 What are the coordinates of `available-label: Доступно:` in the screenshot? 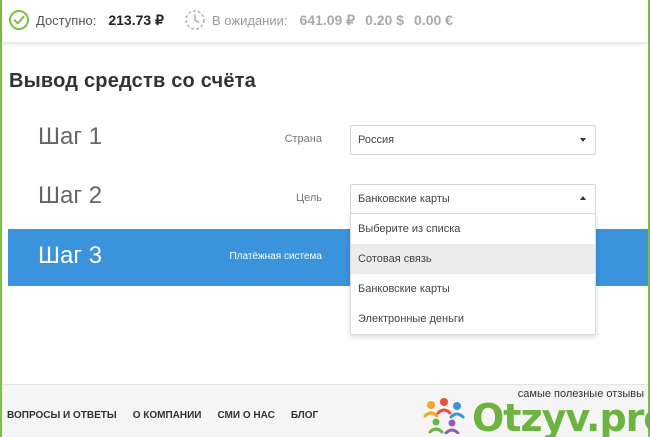 It's located at (66, 20).